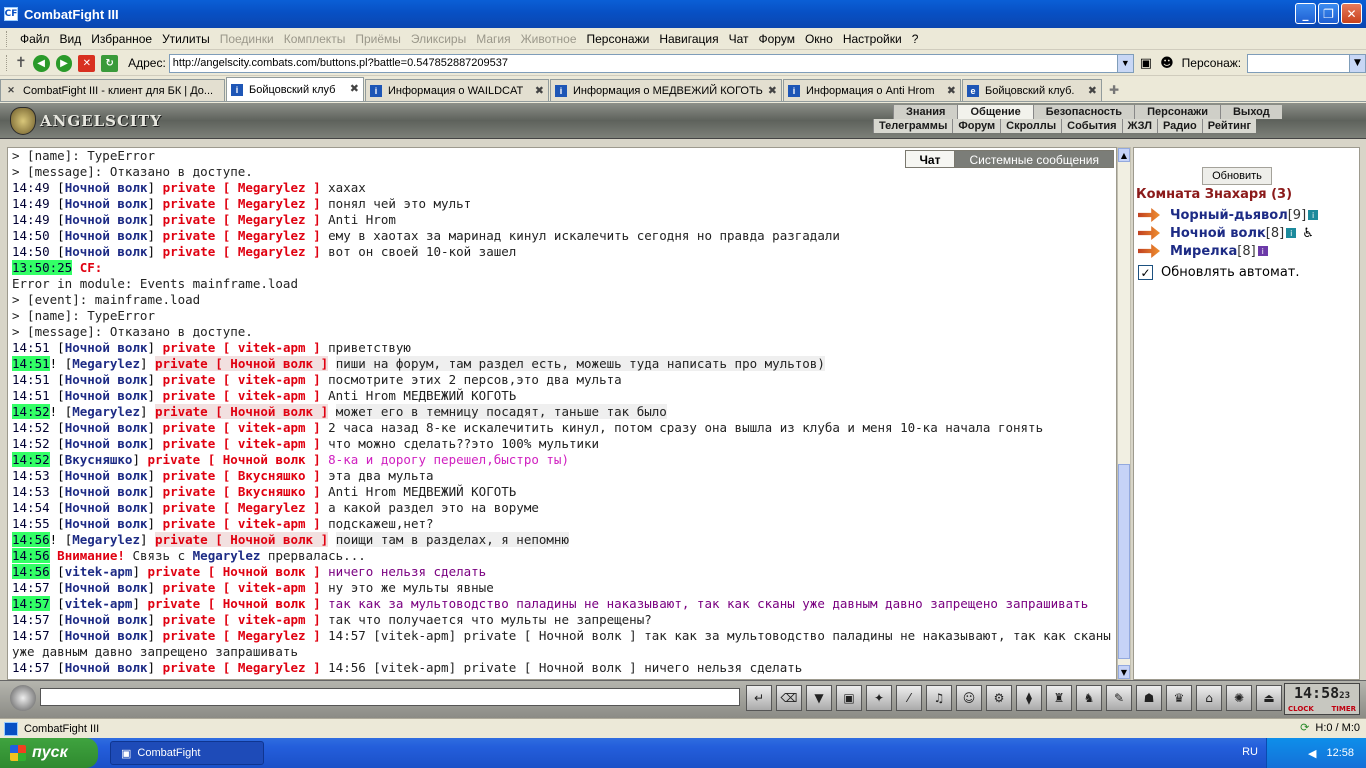 Image resolution: width=1366 pixels, height=768 pixels. Describe the element at coordinates (71, 39) in the screenshot. I see `menu-item: Вид` at that location.